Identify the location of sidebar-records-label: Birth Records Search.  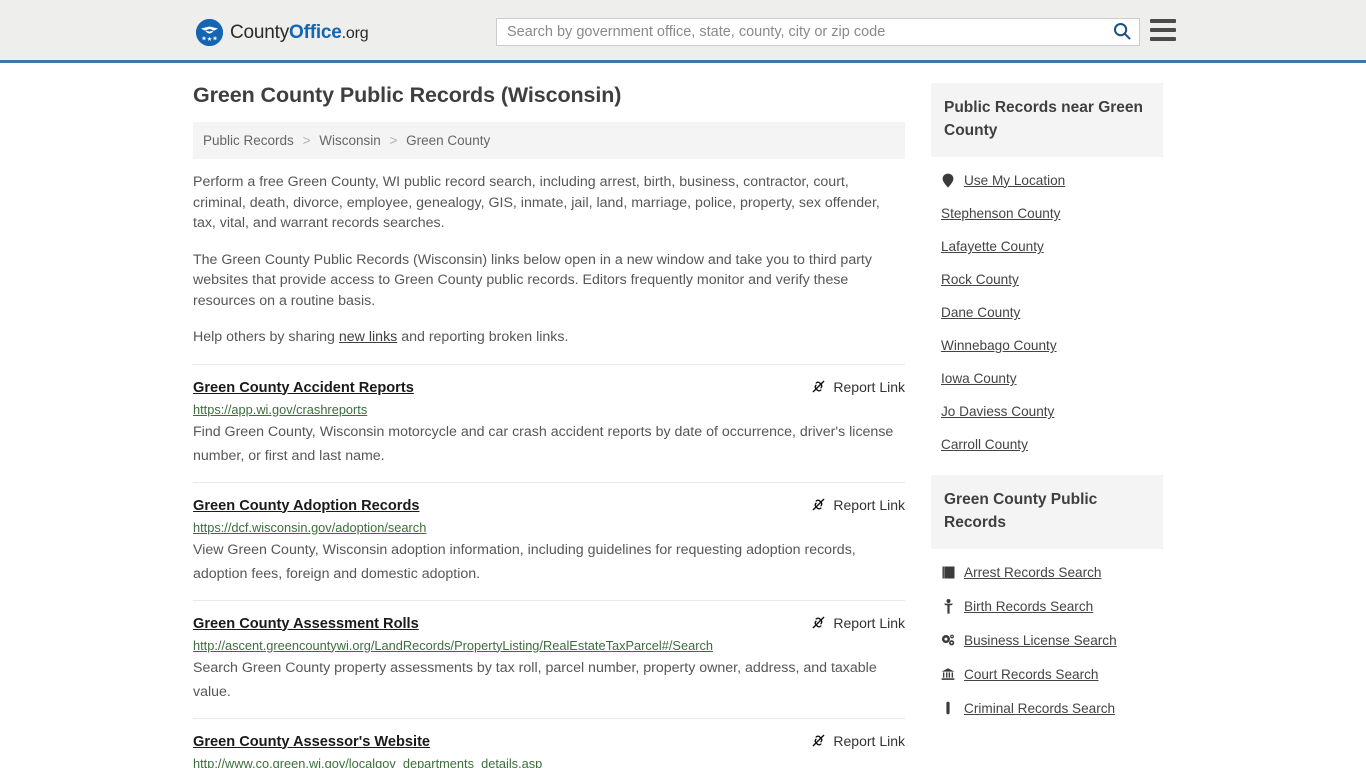
(1028, 606).